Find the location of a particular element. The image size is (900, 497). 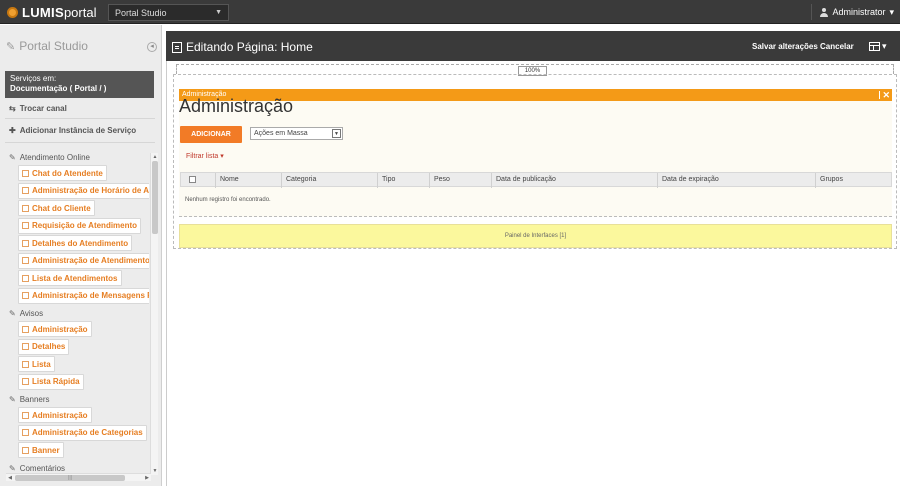

scroll-right-icon: ▶ is located at coordinates (147, 478).